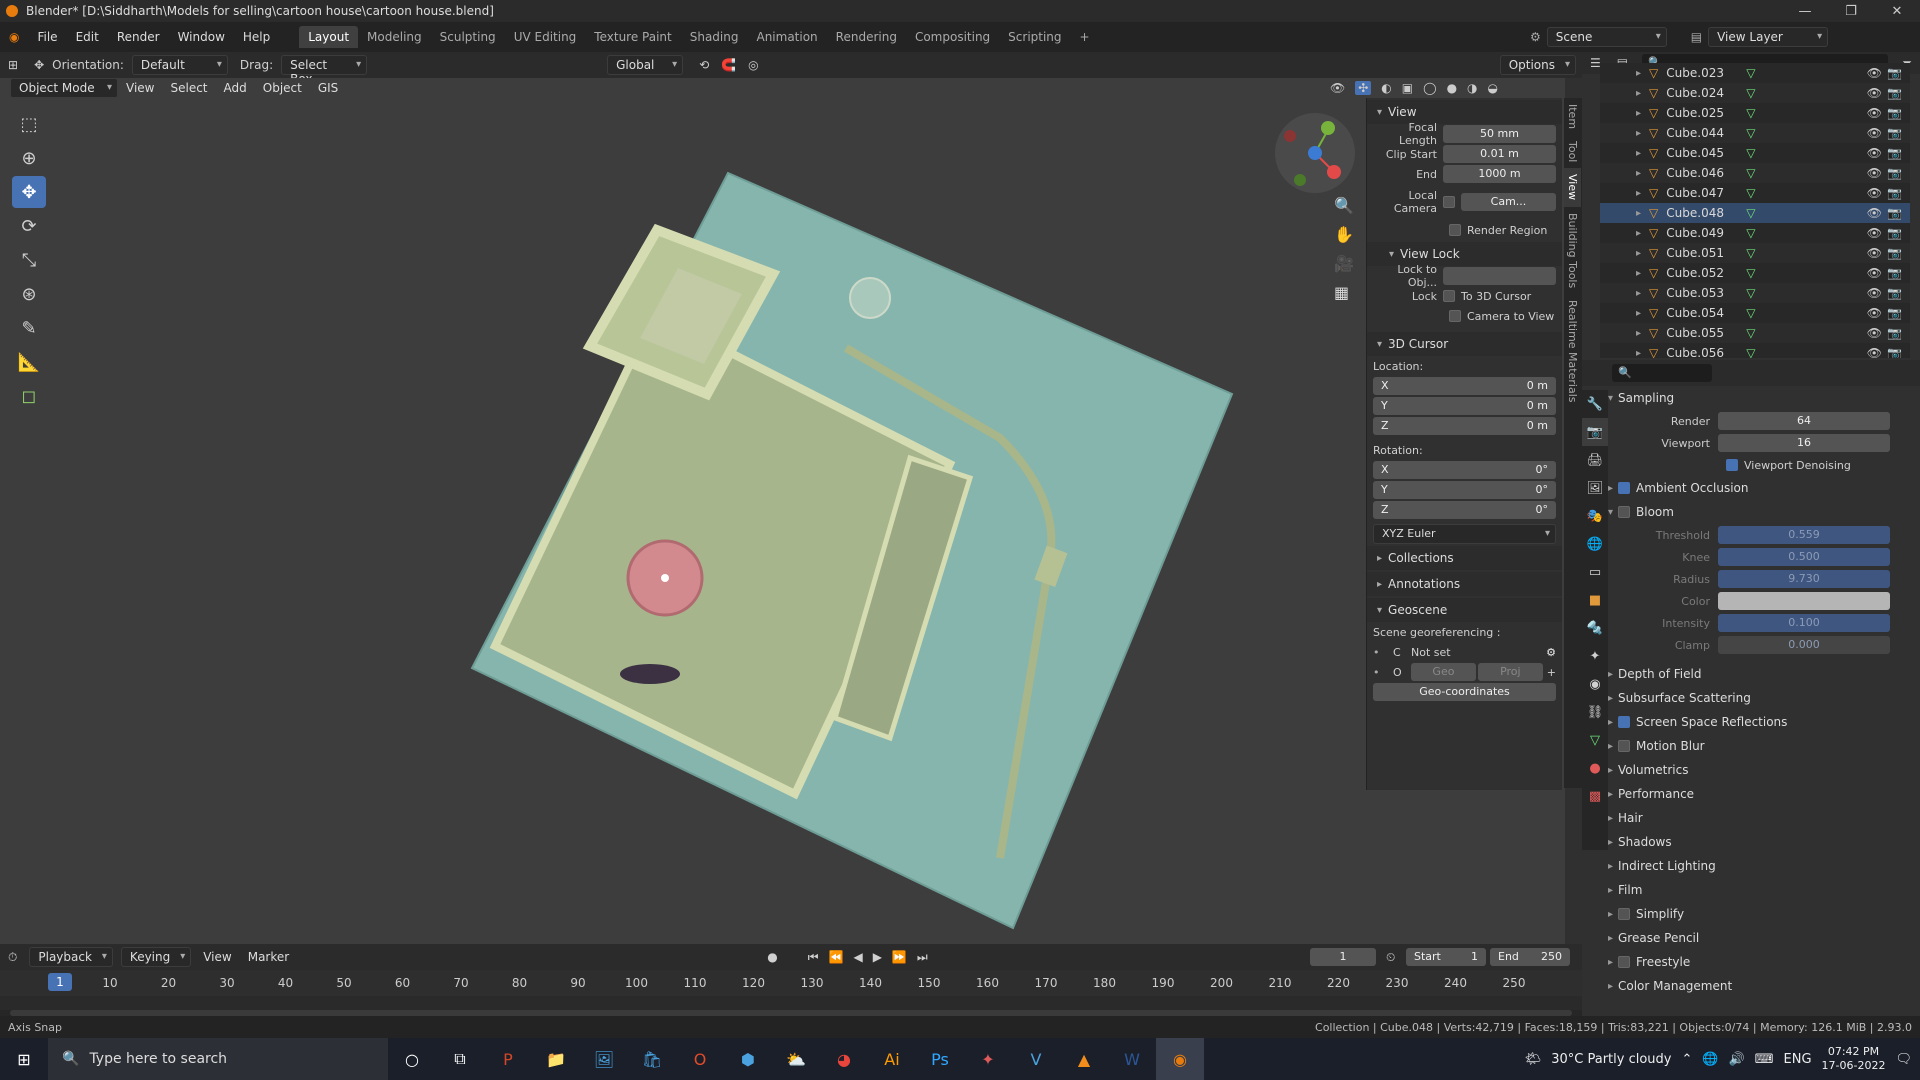  Describe the element at coordinates (1751, 722) in the screenshot. I see `panel-screen-space-reflections: Screen Space Reflections` at that location.